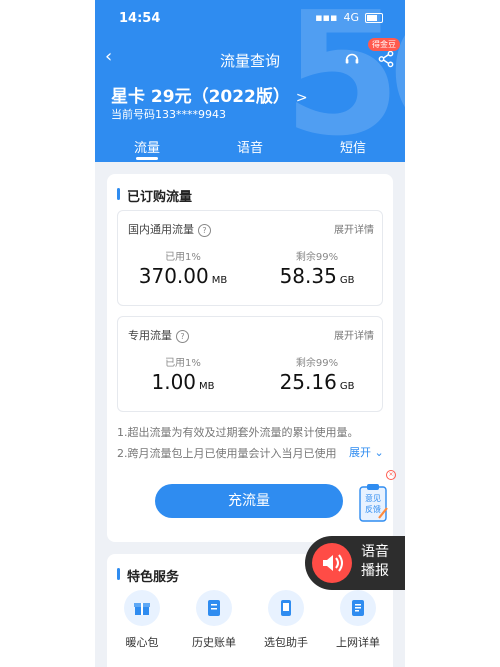 Image resolution: width=500 pixels, height=667 pixels. What do you see at coordinates (286, 608) in the screenshot?
I see `phone-icon` at bounding box center [286, 608].